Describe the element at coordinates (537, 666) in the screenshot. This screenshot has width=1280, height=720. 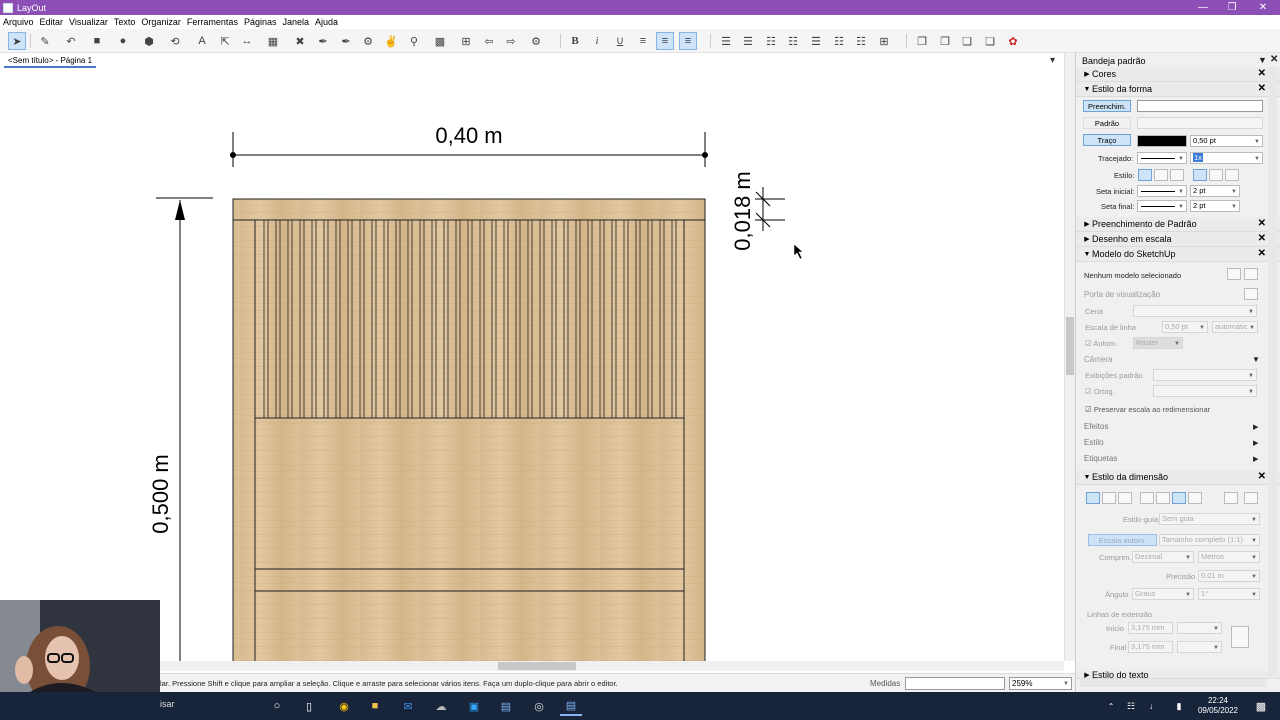
I see `horizontal-scroll-thumb` at that location.